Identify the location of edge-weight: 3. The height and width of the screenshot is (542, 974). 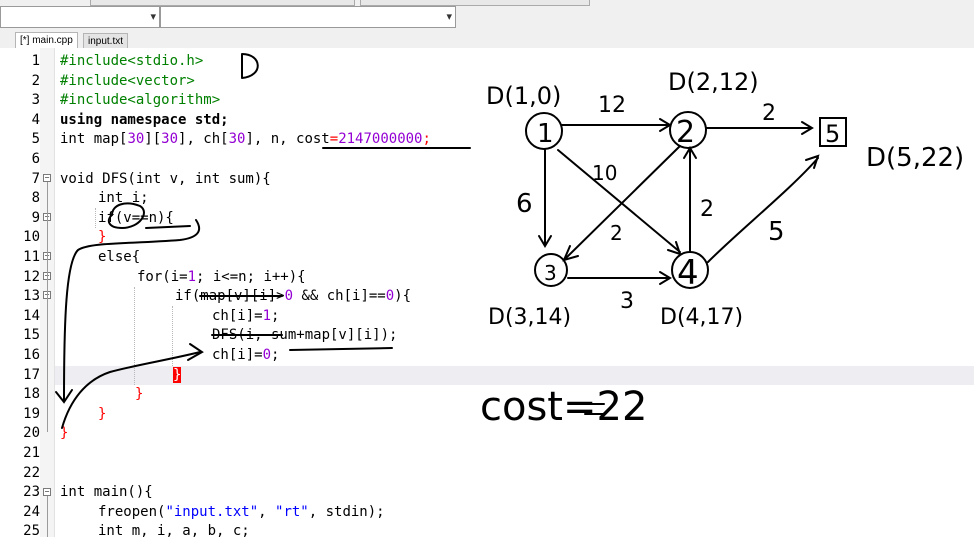
(627, 301).